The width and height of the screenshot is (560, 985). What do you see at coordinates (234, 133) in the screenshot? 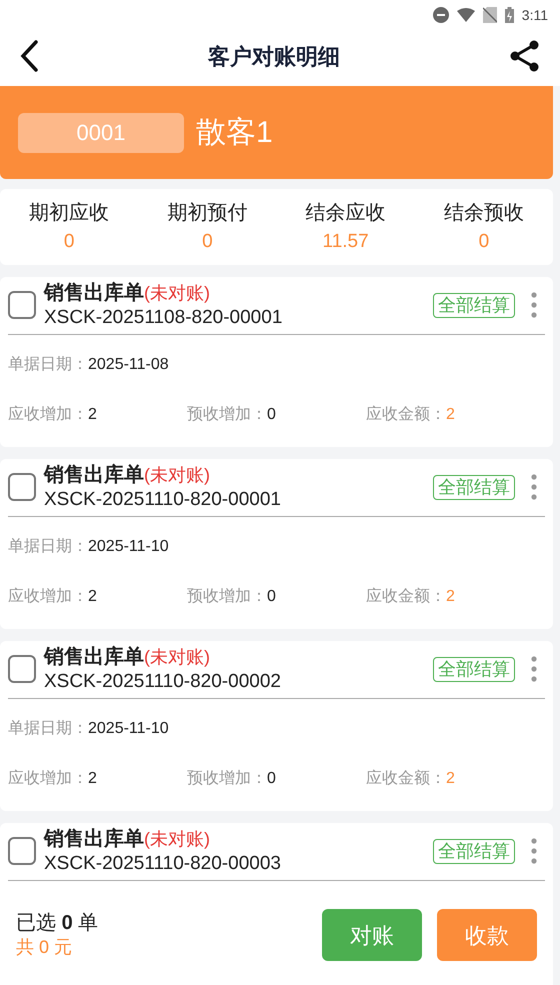
I see `customer-name: 散客1` at bounding box center [234, 133].